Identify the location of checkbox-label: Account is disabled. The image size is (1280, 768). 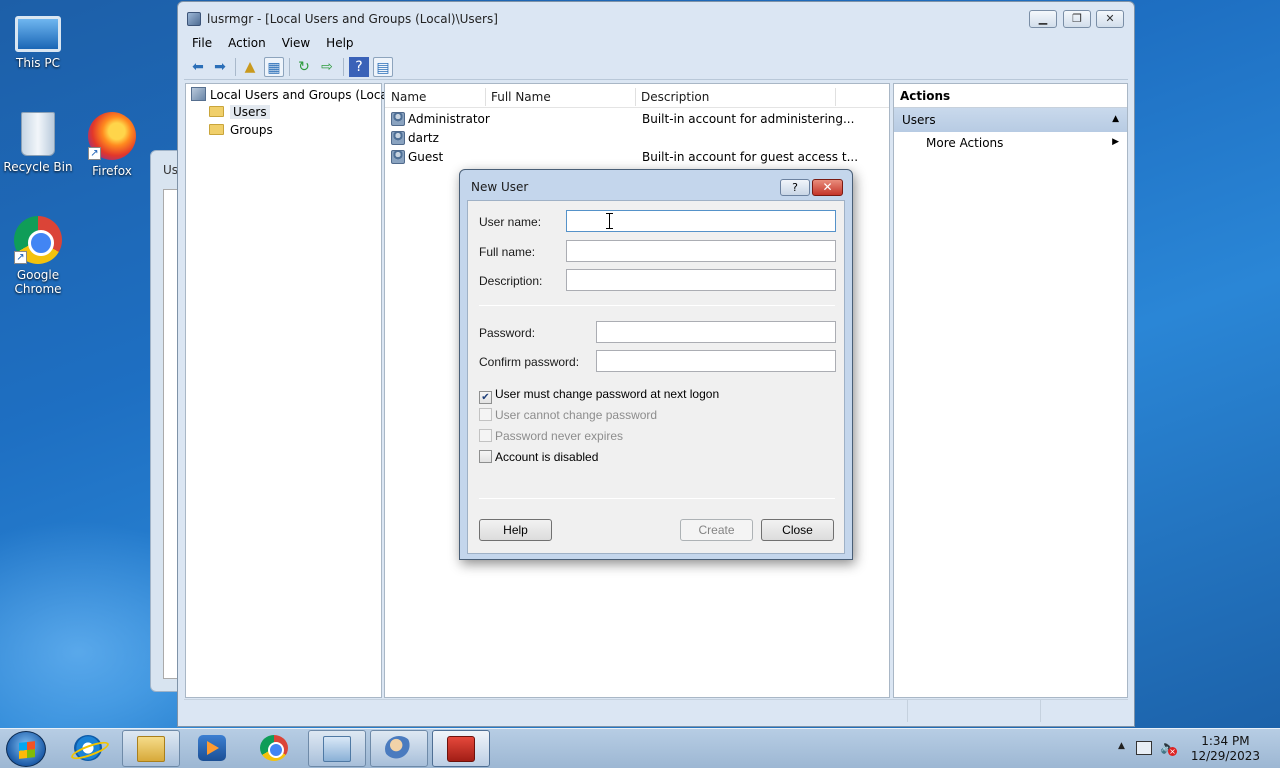
(547, 457).